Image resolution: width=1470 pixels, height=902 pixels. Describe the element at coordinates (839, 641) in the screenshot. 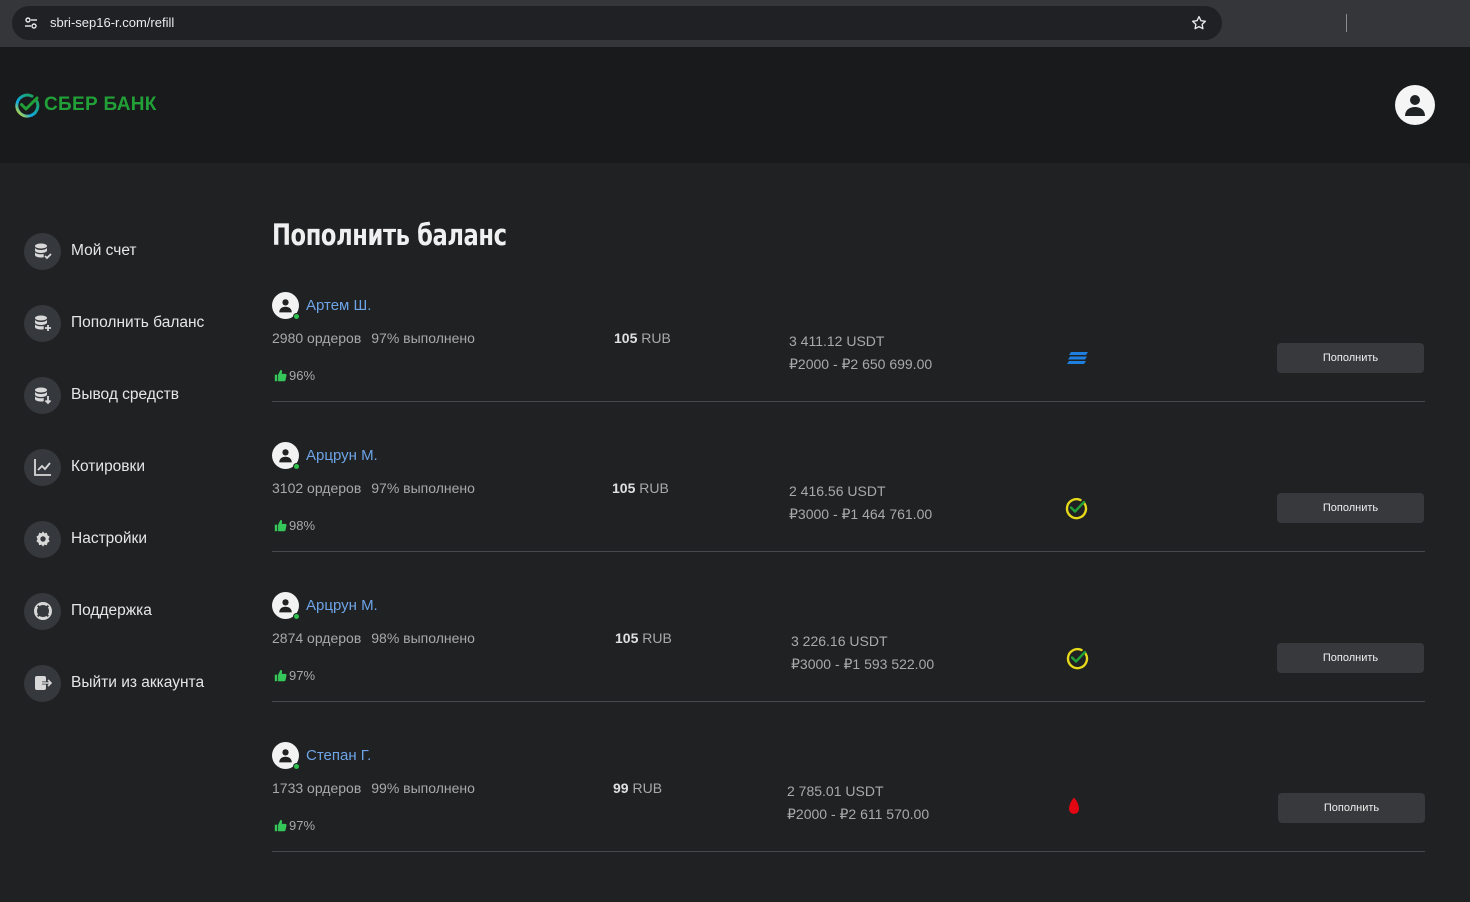

I see `available-amount: 3 226.16 USDT` at that location.